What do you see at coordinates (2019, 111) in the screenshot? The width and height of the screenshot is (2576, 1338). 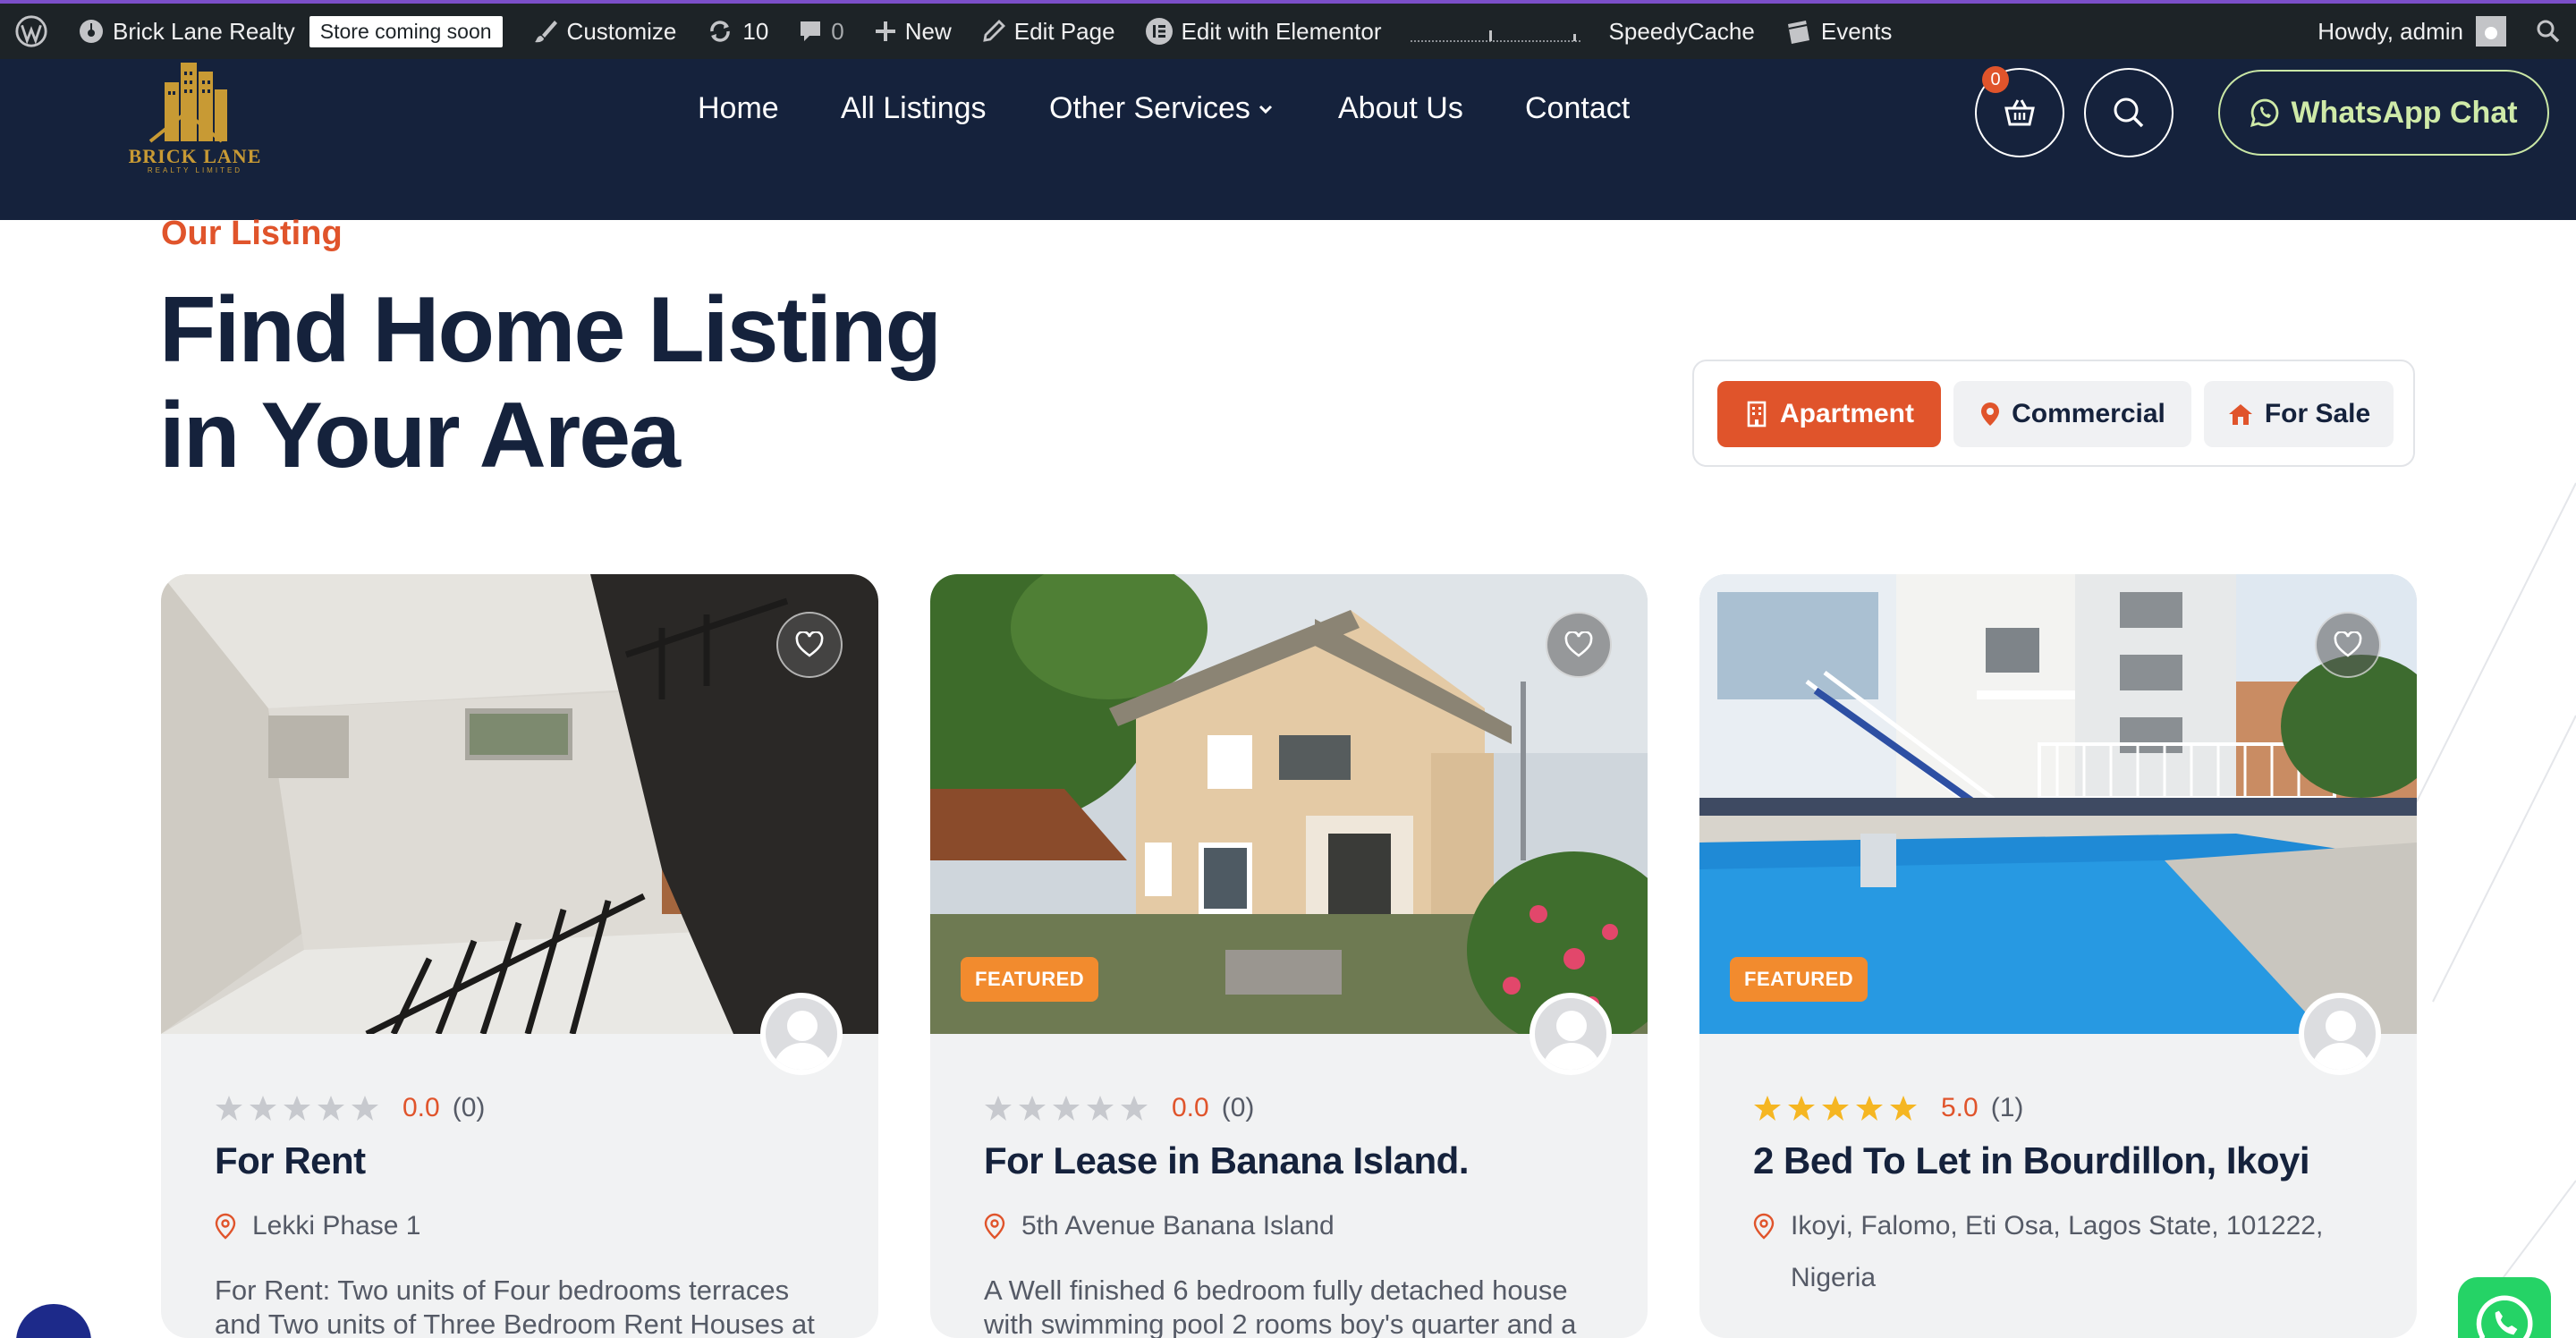 I see `cart-button: 0` at bounding box center [2019, 111].